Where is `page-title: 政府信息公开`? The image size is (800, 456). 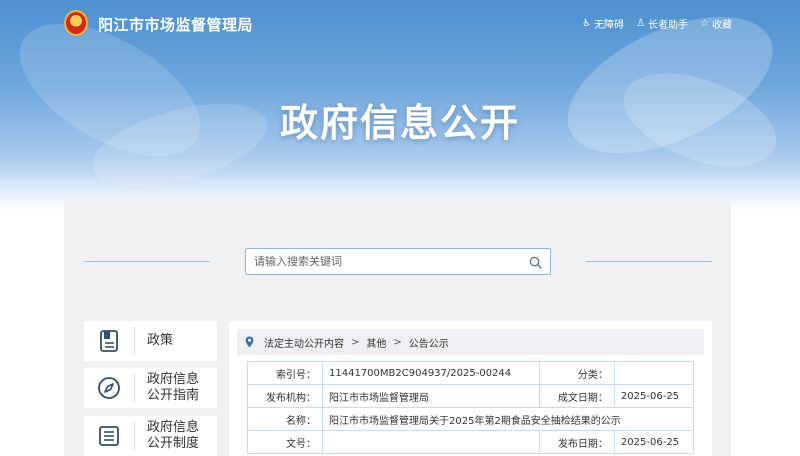 page-title: 政府信息公开 is located at coordinates (399, 123).